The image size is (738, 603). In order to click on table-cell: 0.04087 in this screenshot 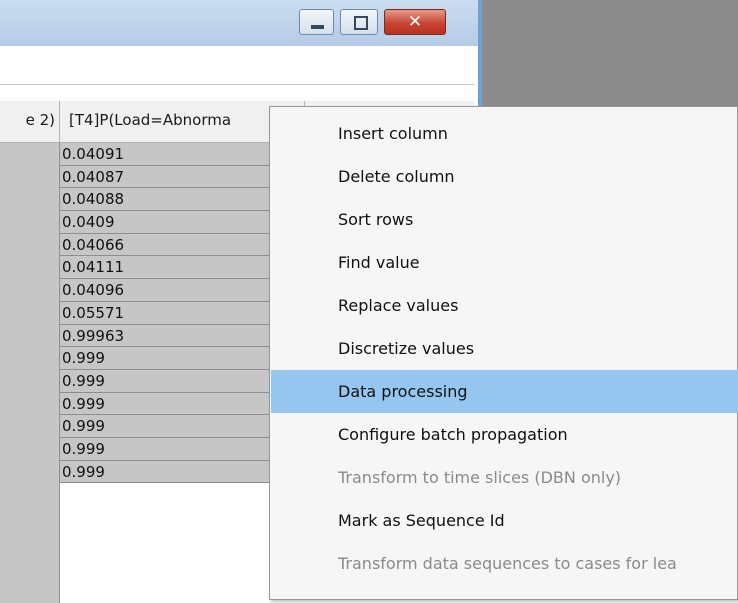, I will do `click(166, 176)`.